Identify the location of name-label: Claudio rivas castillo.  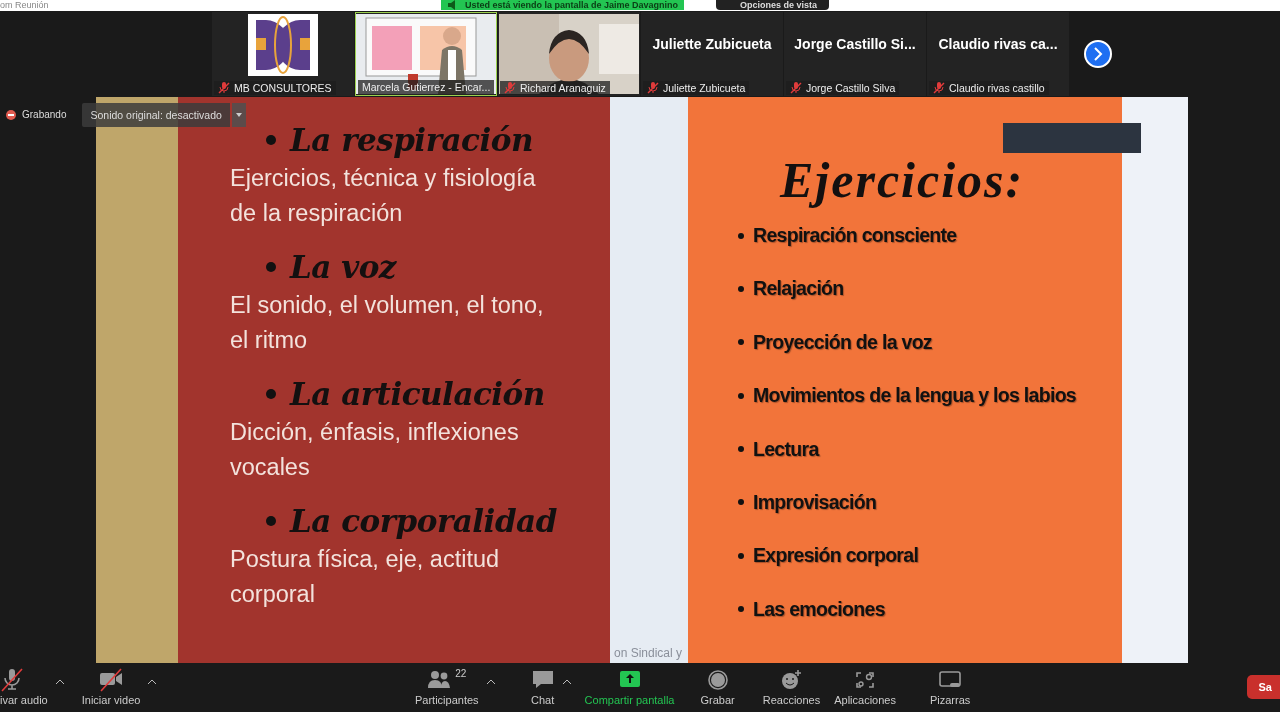
(989, 87).